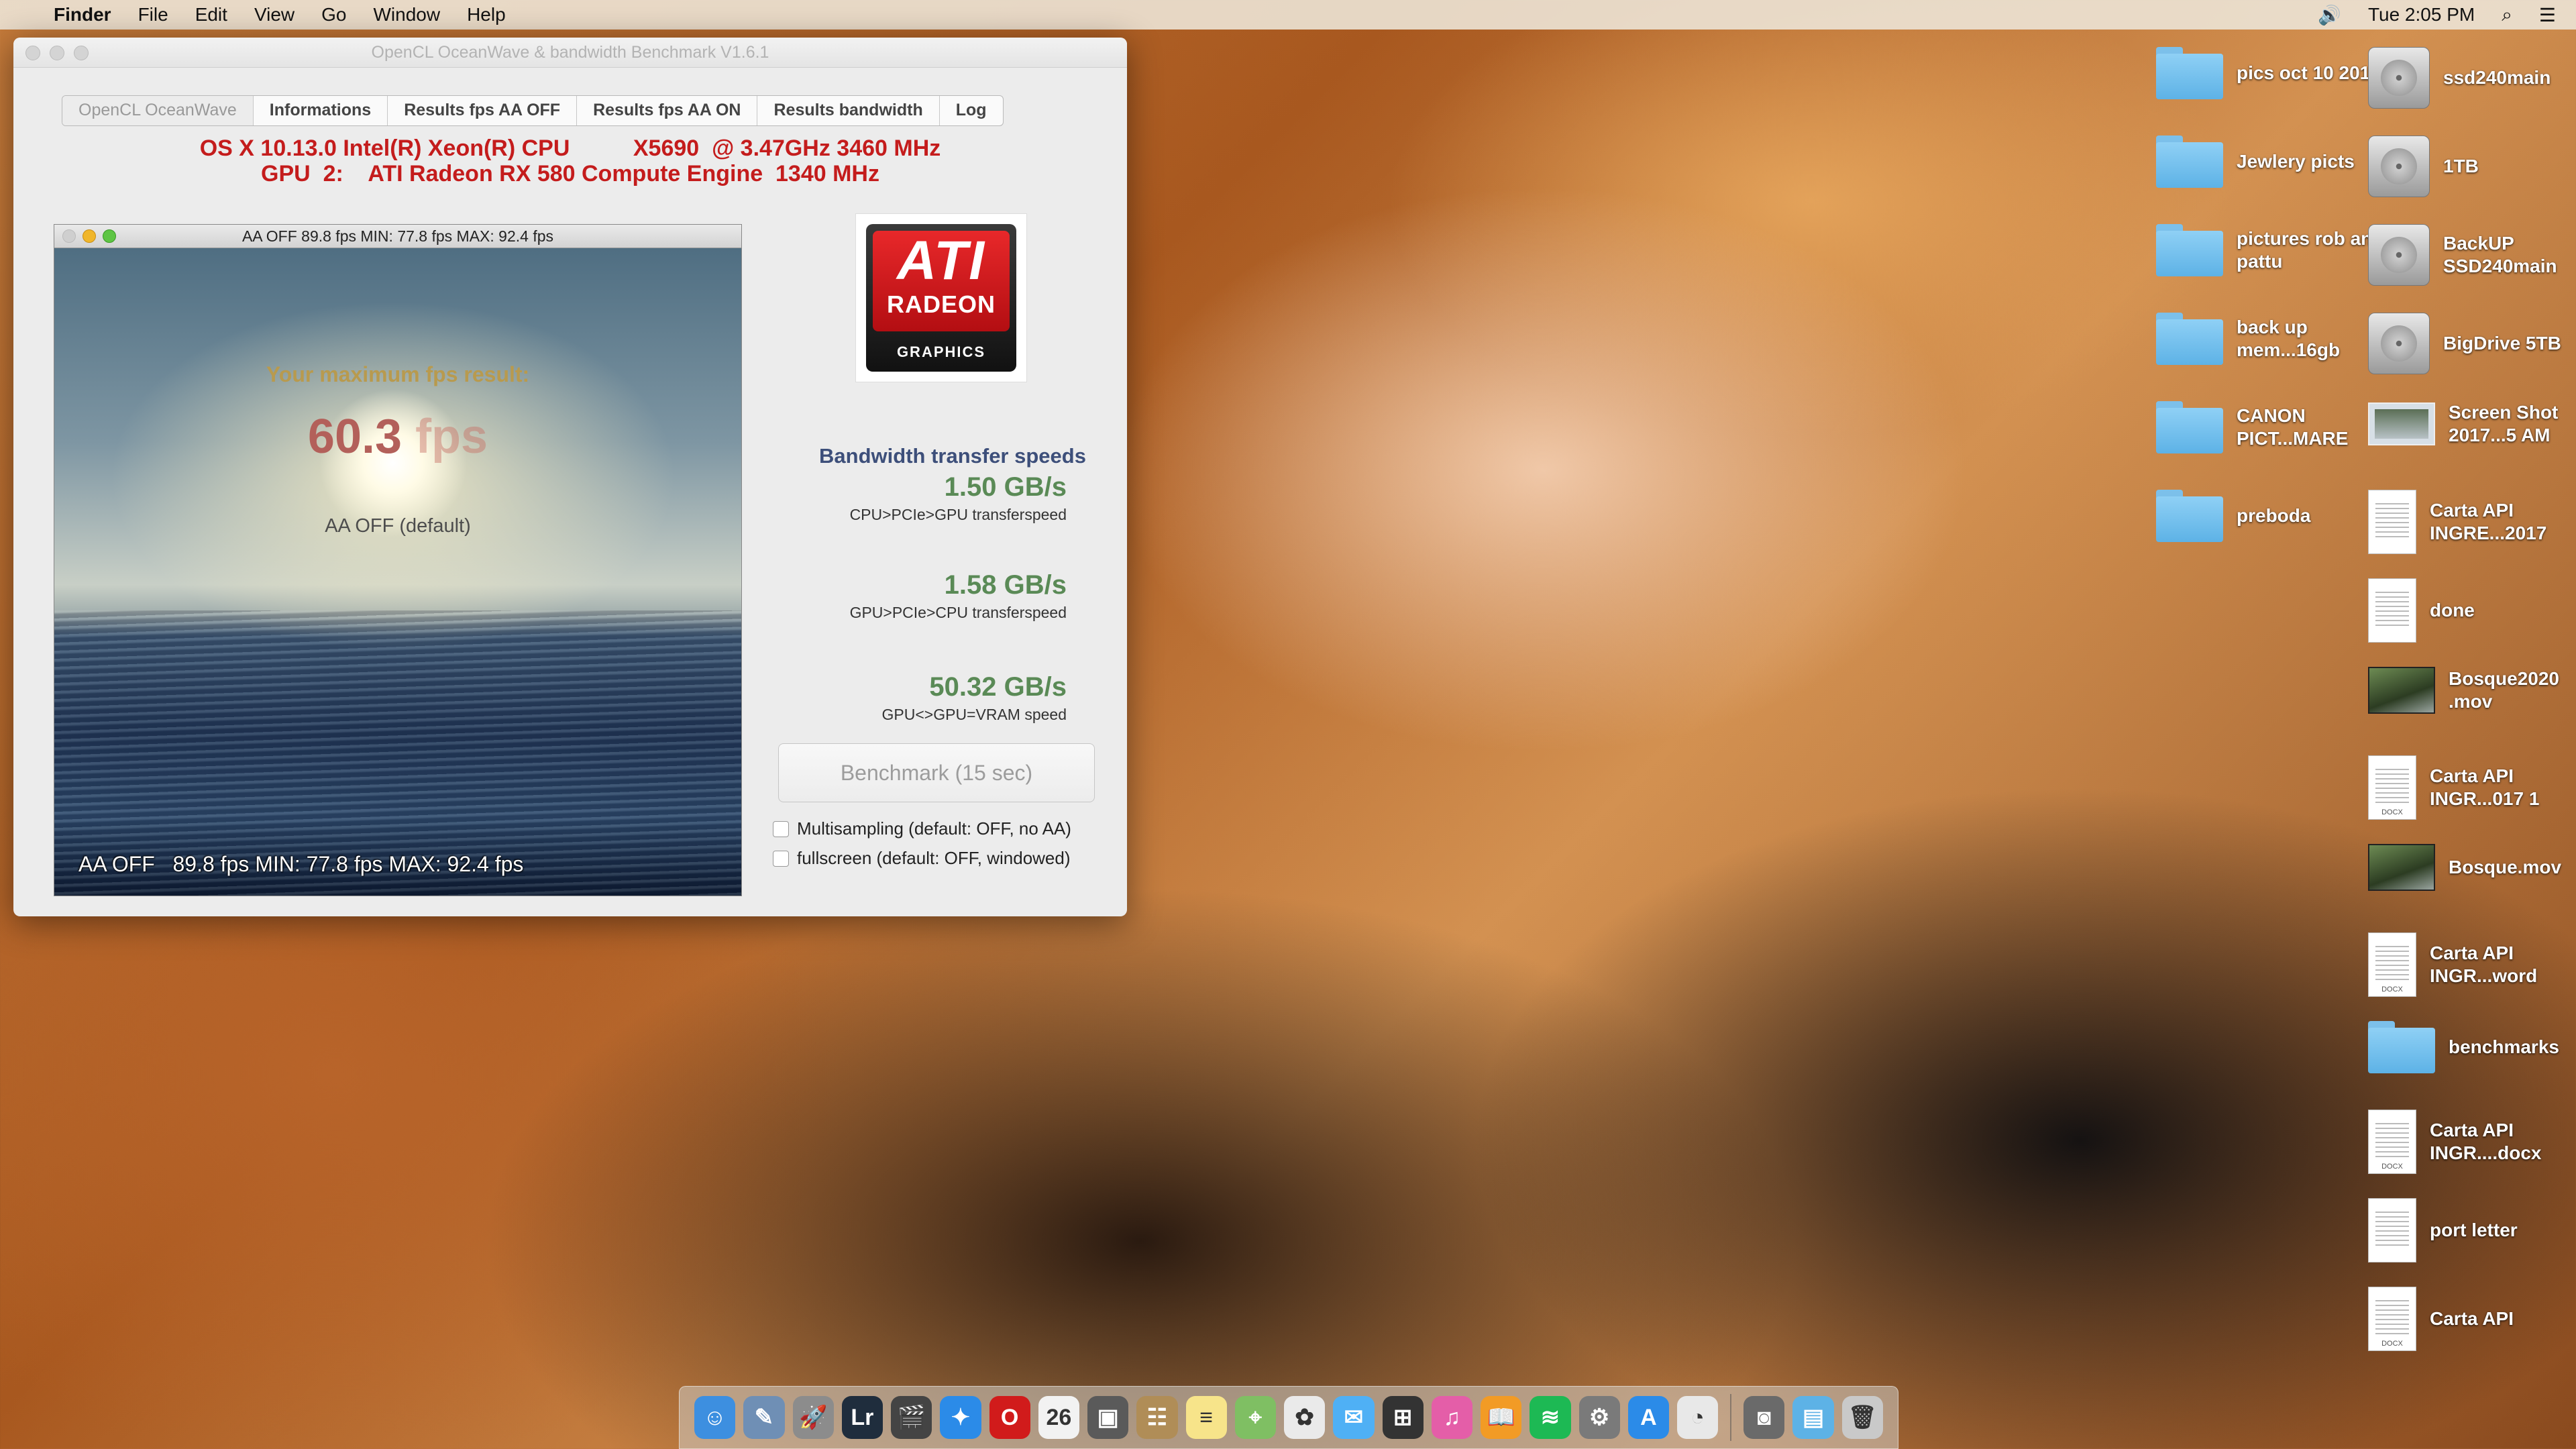 Image resolution: width=2576 pixels, height=1449 pixels. Describe the element at coordinates (451, 437) in the screenshot. I see `fps-unit: fps` at that location.